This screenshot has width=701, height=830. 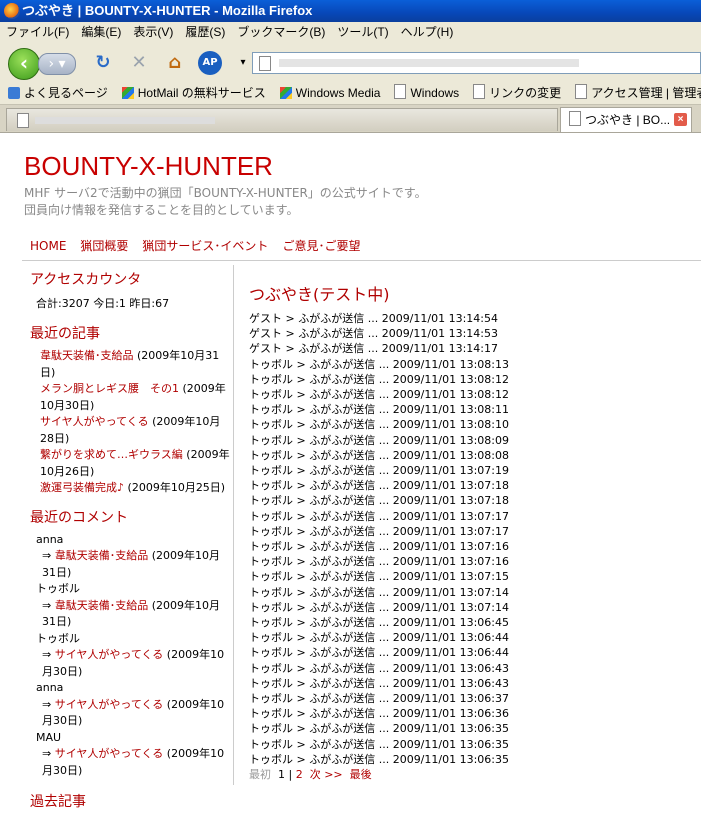 What do you see at coordinates (12, 11) in the screenshot?
I see `firefox-icon` at bounding box center [12, 11].